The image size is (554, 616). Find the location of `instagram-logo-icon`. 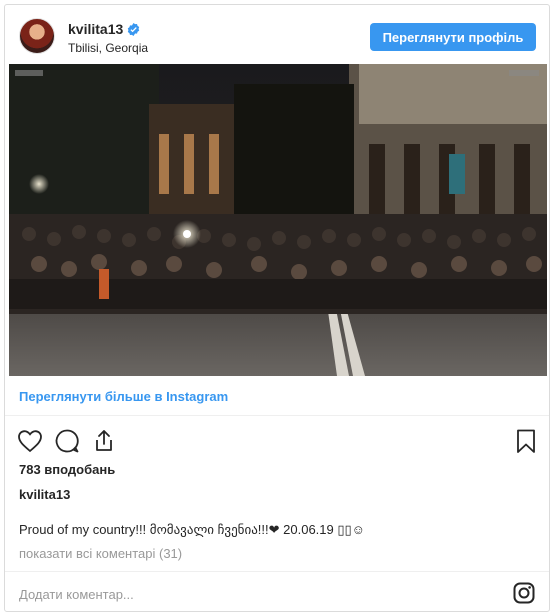

instagram-logo-icon is located at coordinates (524, 593).